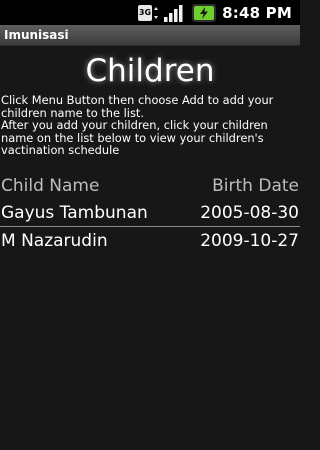 This screenshot has width=320, height=450. What do you see at coordinates (50, 185) in the screenshot?
I see `header-child-name: Child Name` at bounding box center [50, 185].